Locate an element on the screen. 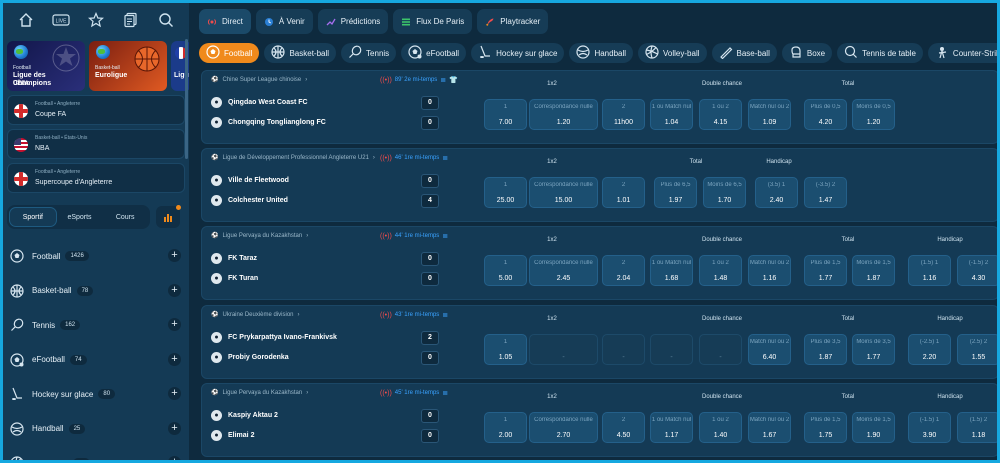 This screenshot has height=463, width=1000. sport-pill-boxe: Boxe is located at coordinates (807, 53).